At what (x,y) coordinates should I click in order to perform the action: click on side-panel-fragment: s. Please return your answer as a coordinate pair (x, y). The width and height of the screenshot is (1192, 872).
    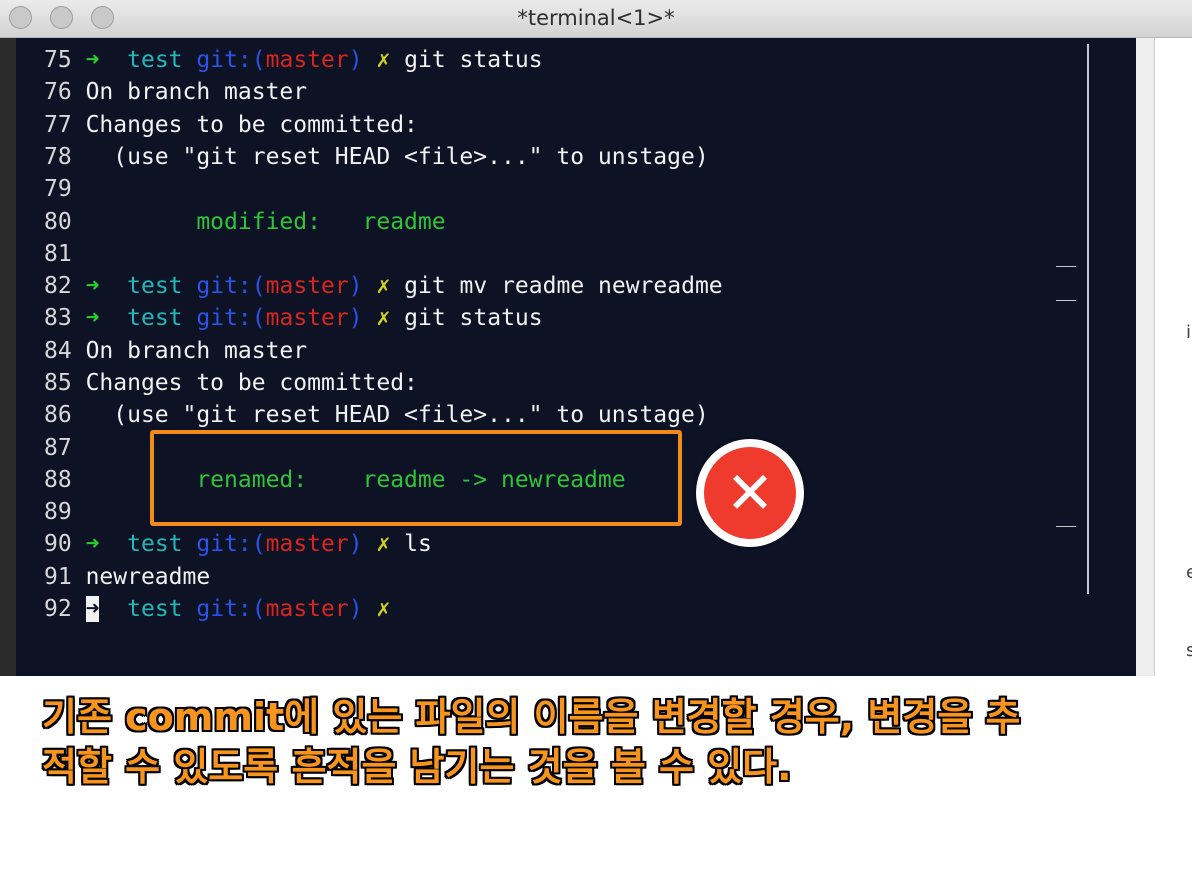
    Looking at the image, I should click on (1189, 650).